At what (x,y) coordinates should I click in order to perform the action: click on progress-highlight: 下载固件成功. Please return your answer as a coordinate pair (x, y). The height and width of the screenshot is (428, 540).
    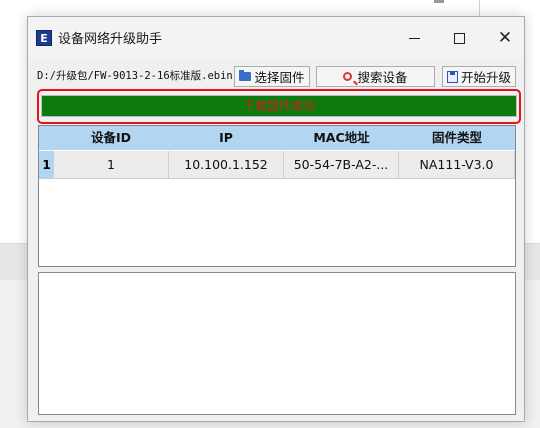
    Looking at the image, I should click on (279, 106).